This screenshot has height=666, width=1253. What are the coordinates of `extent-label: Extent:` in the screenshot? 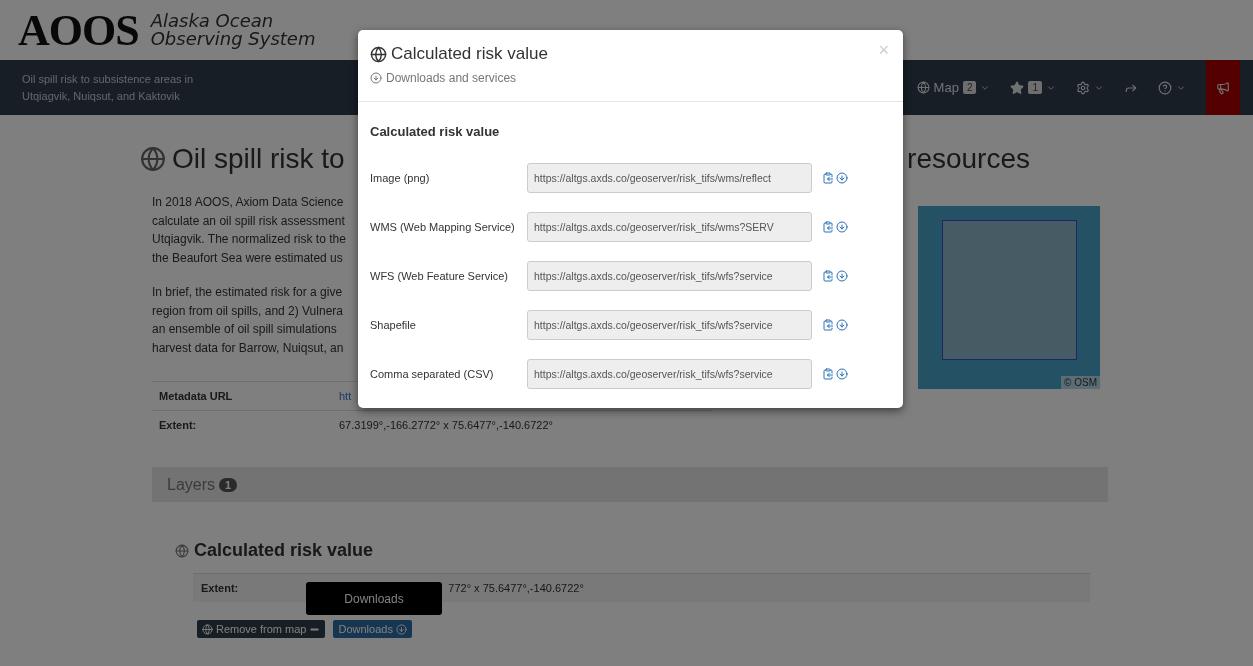 It's located at (220, 588).